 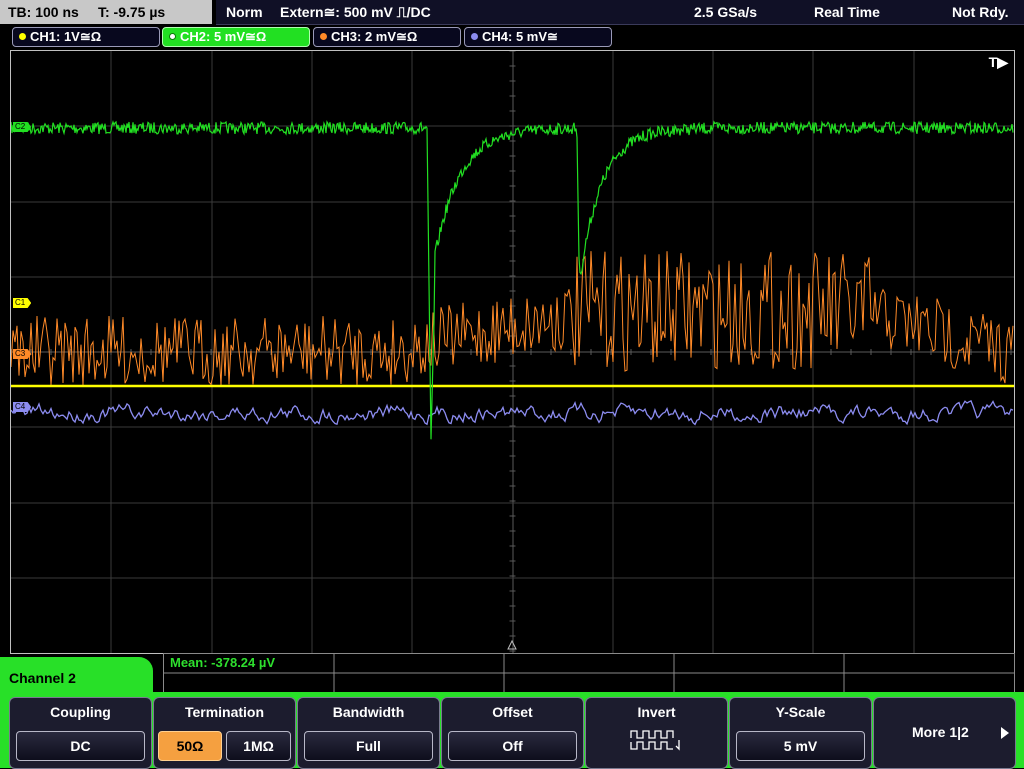 I want to click on measurement-panel: Mean: -378.24 µV, so click(x=589, y=673).